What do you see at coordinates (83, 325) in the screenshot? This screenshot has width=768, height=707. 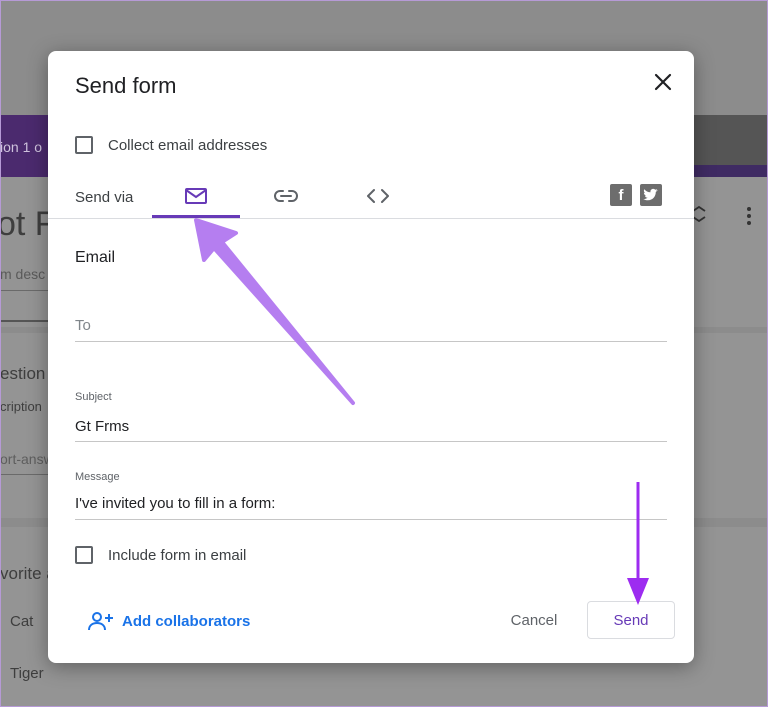 I see `to-input: To` at bounding box center [83, 325].